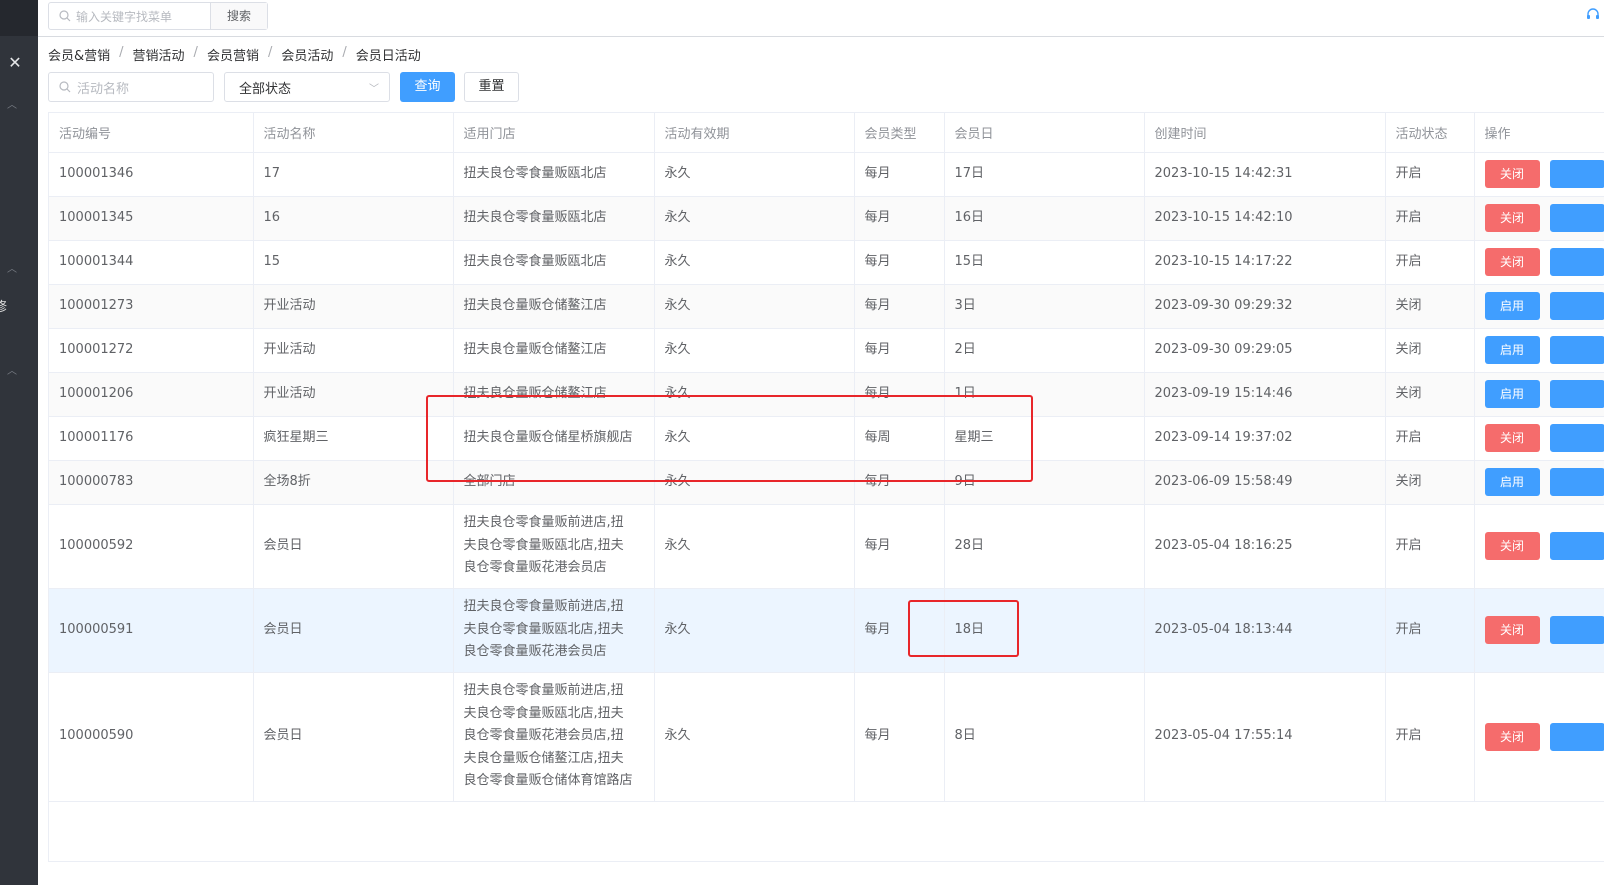  I want to click on cell-member-day: 9日, so click(1044, 482).